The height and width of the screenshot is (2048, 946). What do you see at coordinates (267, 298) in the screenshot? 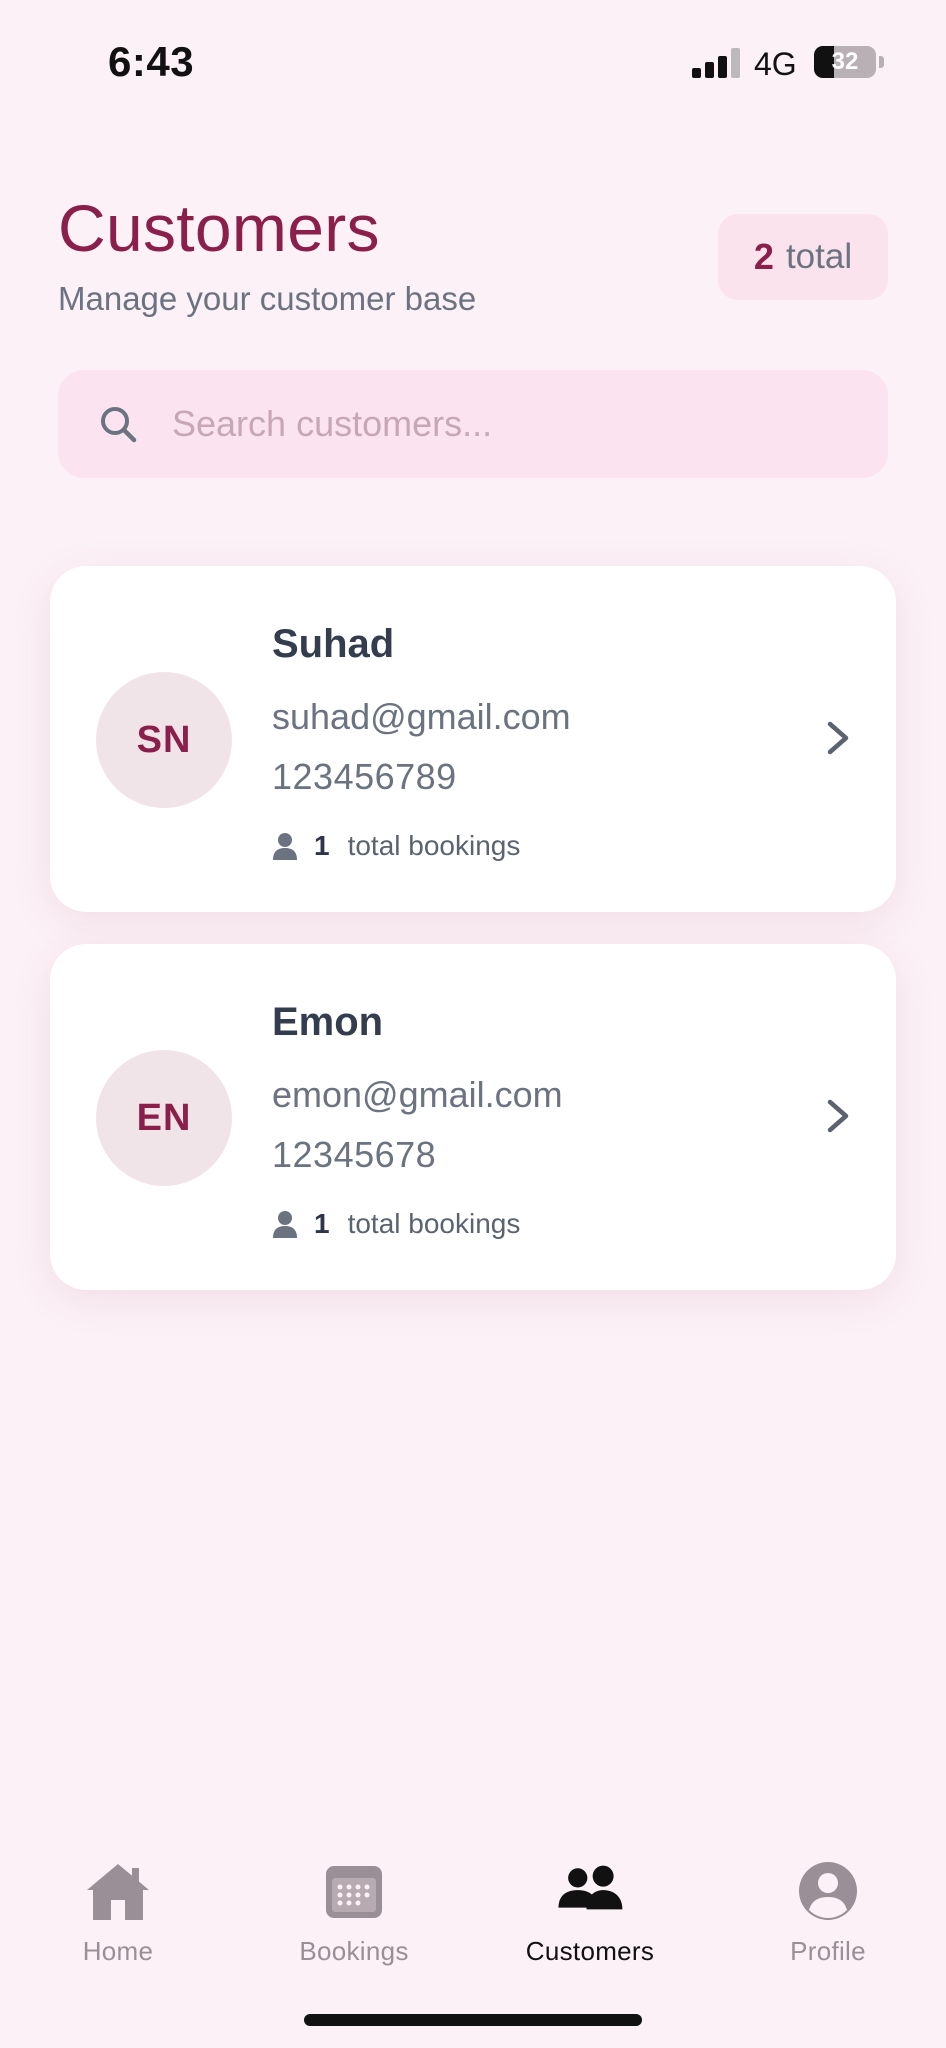
I see `page-subtitle: Manage your customer base` at bounding box center [267, 298].